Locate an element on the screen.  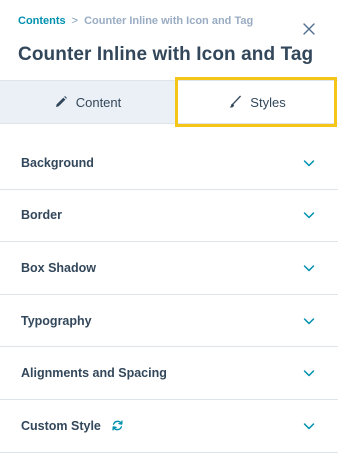
section-label: Typography is located at coordinates (56, 320).